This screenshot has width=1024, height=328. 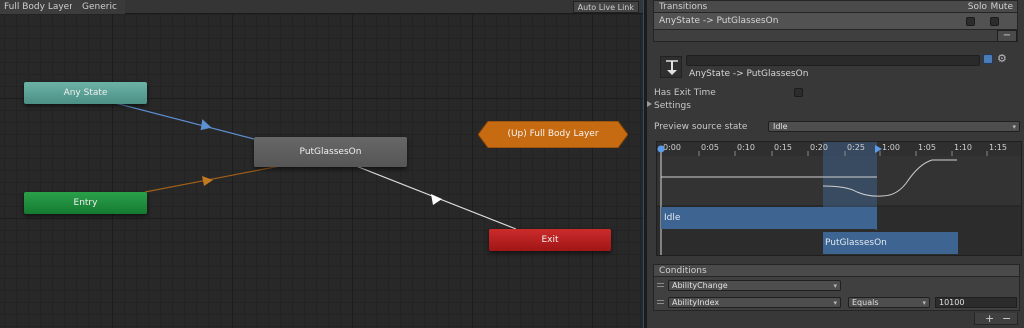 What do you see at coordinates (1007, 36) in the screenshot?
I see `remove-transition-button: −` at bounding box center [1007, 36].